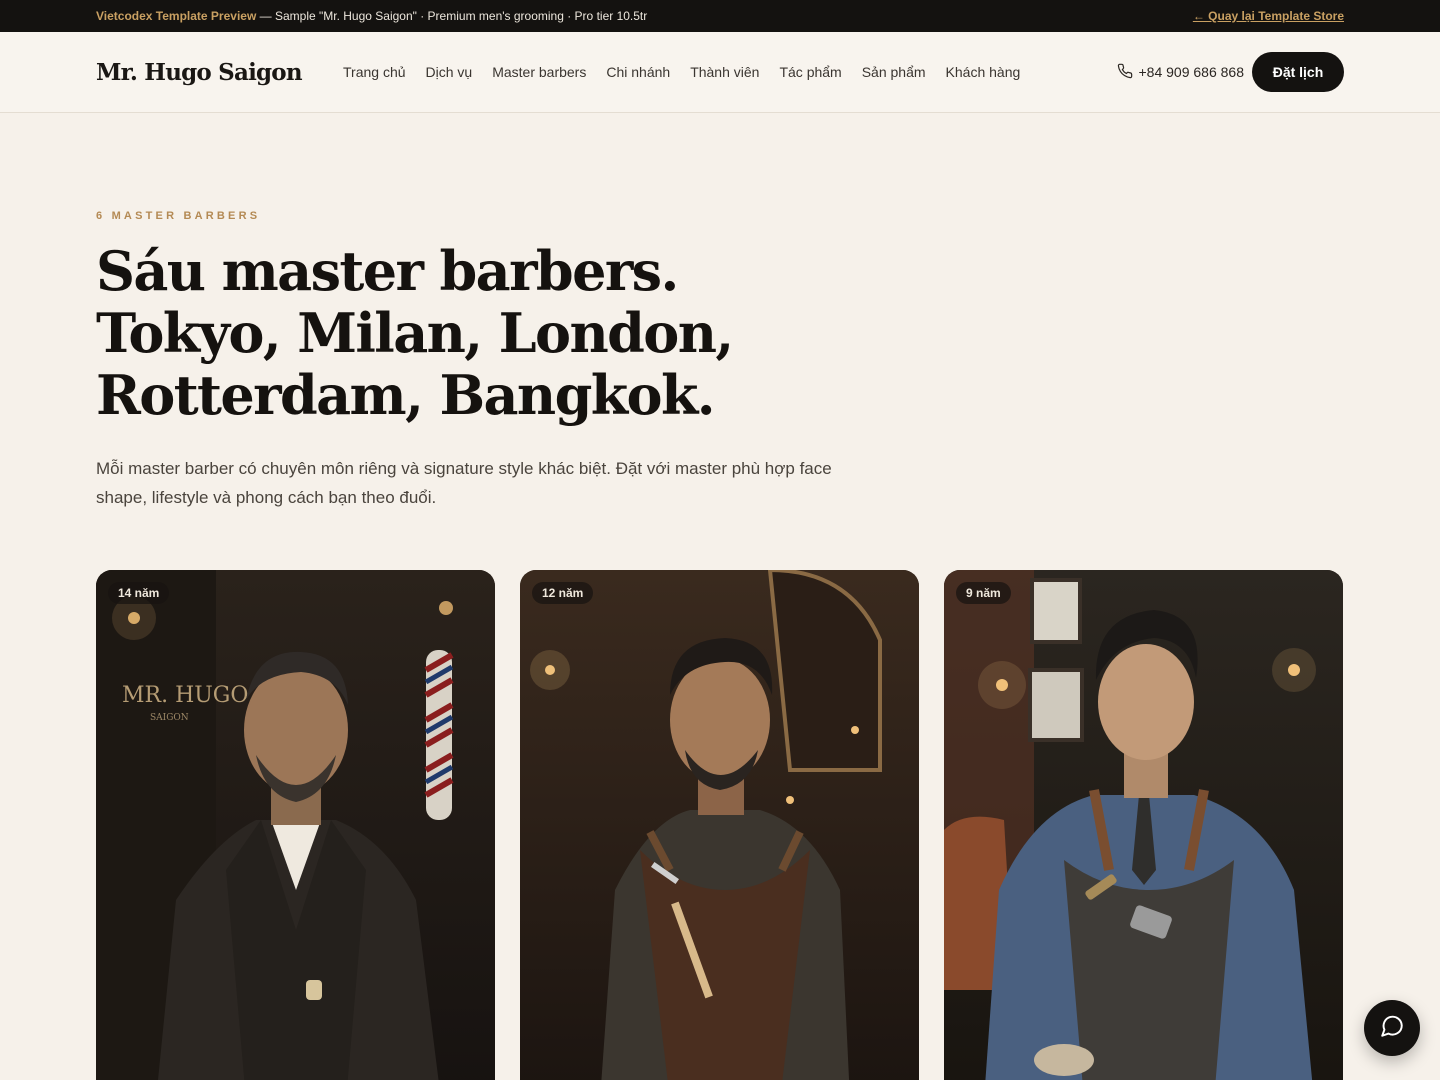 This screenshot has width=1440, height=1080. What do you see at coordinates (169, 718) in the screenshot?
I see `shop-sign-sub: SAIGON` at bounding box center [169, 718].